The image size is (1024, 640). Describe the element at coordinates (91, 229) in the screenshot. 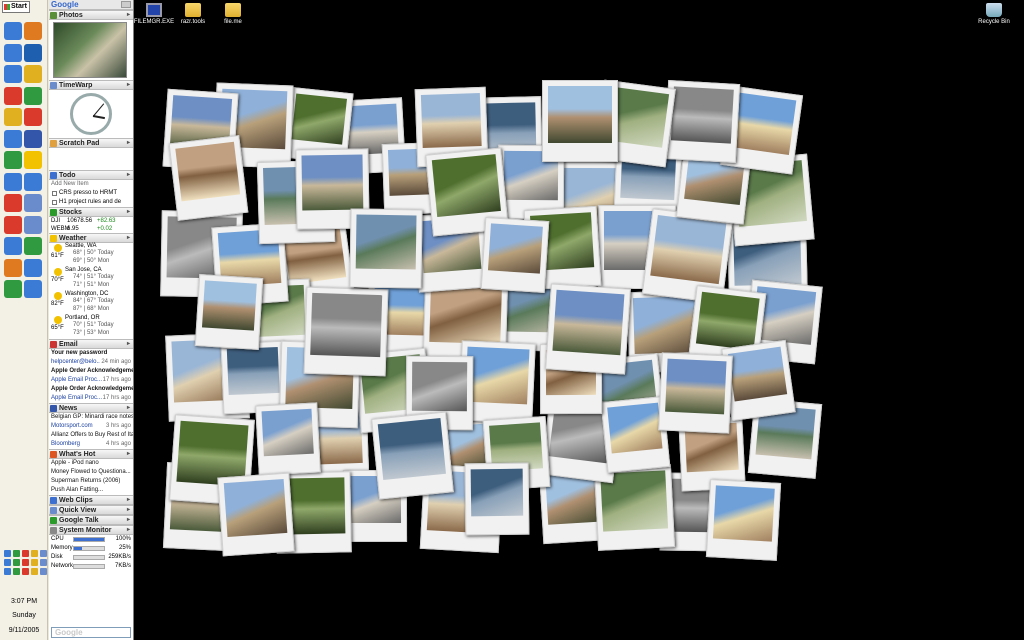

I see `stock-row: WEBM 6.95 +0.02` at that location.